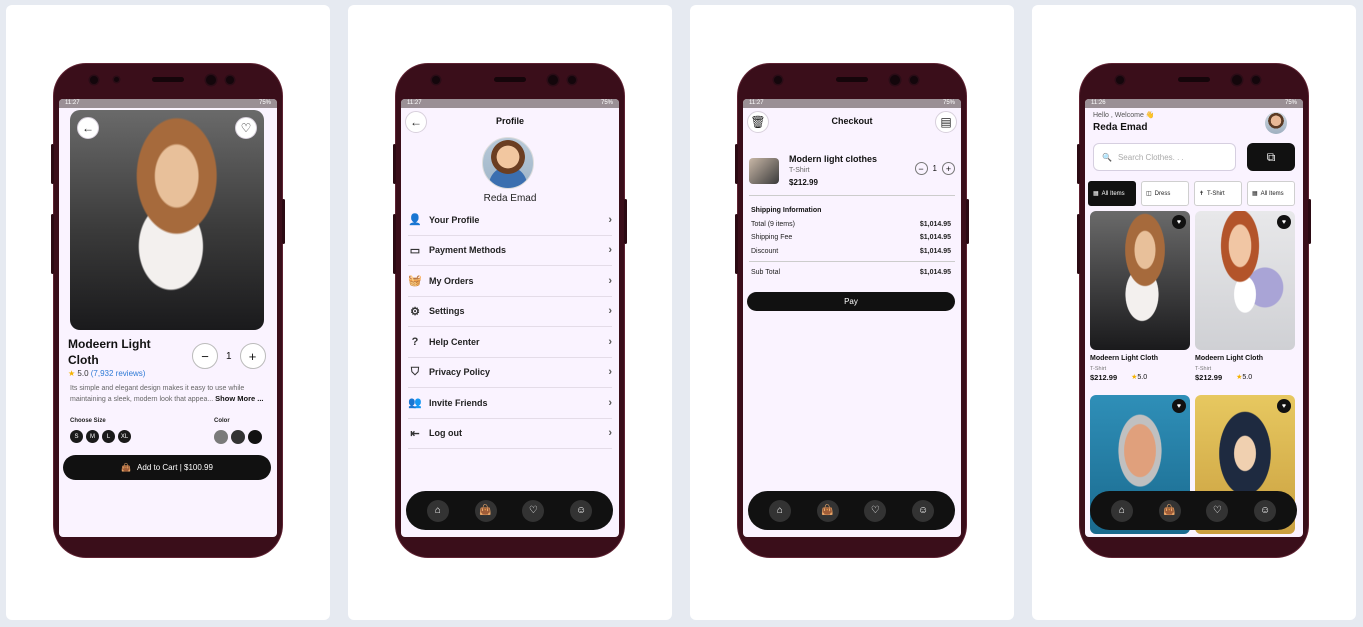 This screenshot has height=627, width=1363. Describe the element at coordinates (246, 128) in the screenshot. I see `favorite-button: ♡` at that location.